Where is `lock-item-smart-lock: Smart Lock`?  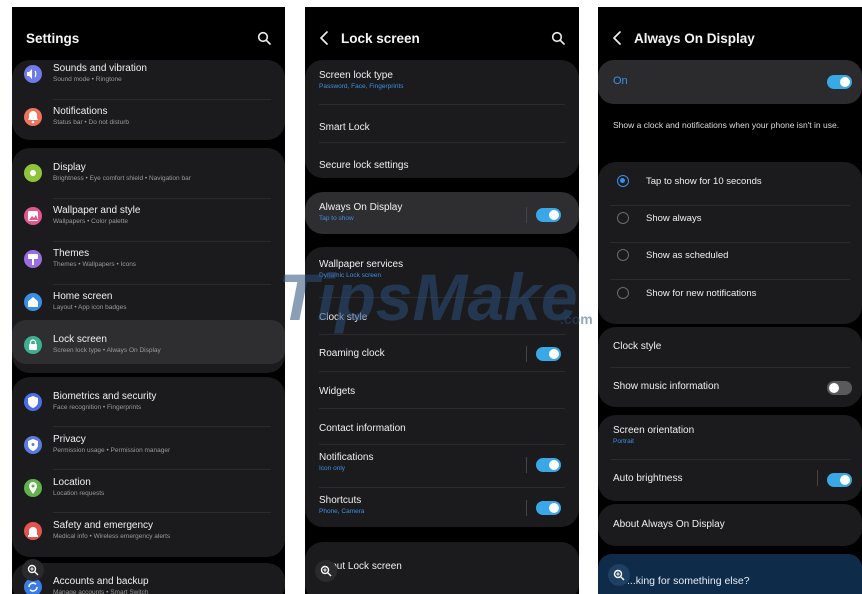 lock-item-smart-lock: Smart Lock is located at coordinates (442, 130).